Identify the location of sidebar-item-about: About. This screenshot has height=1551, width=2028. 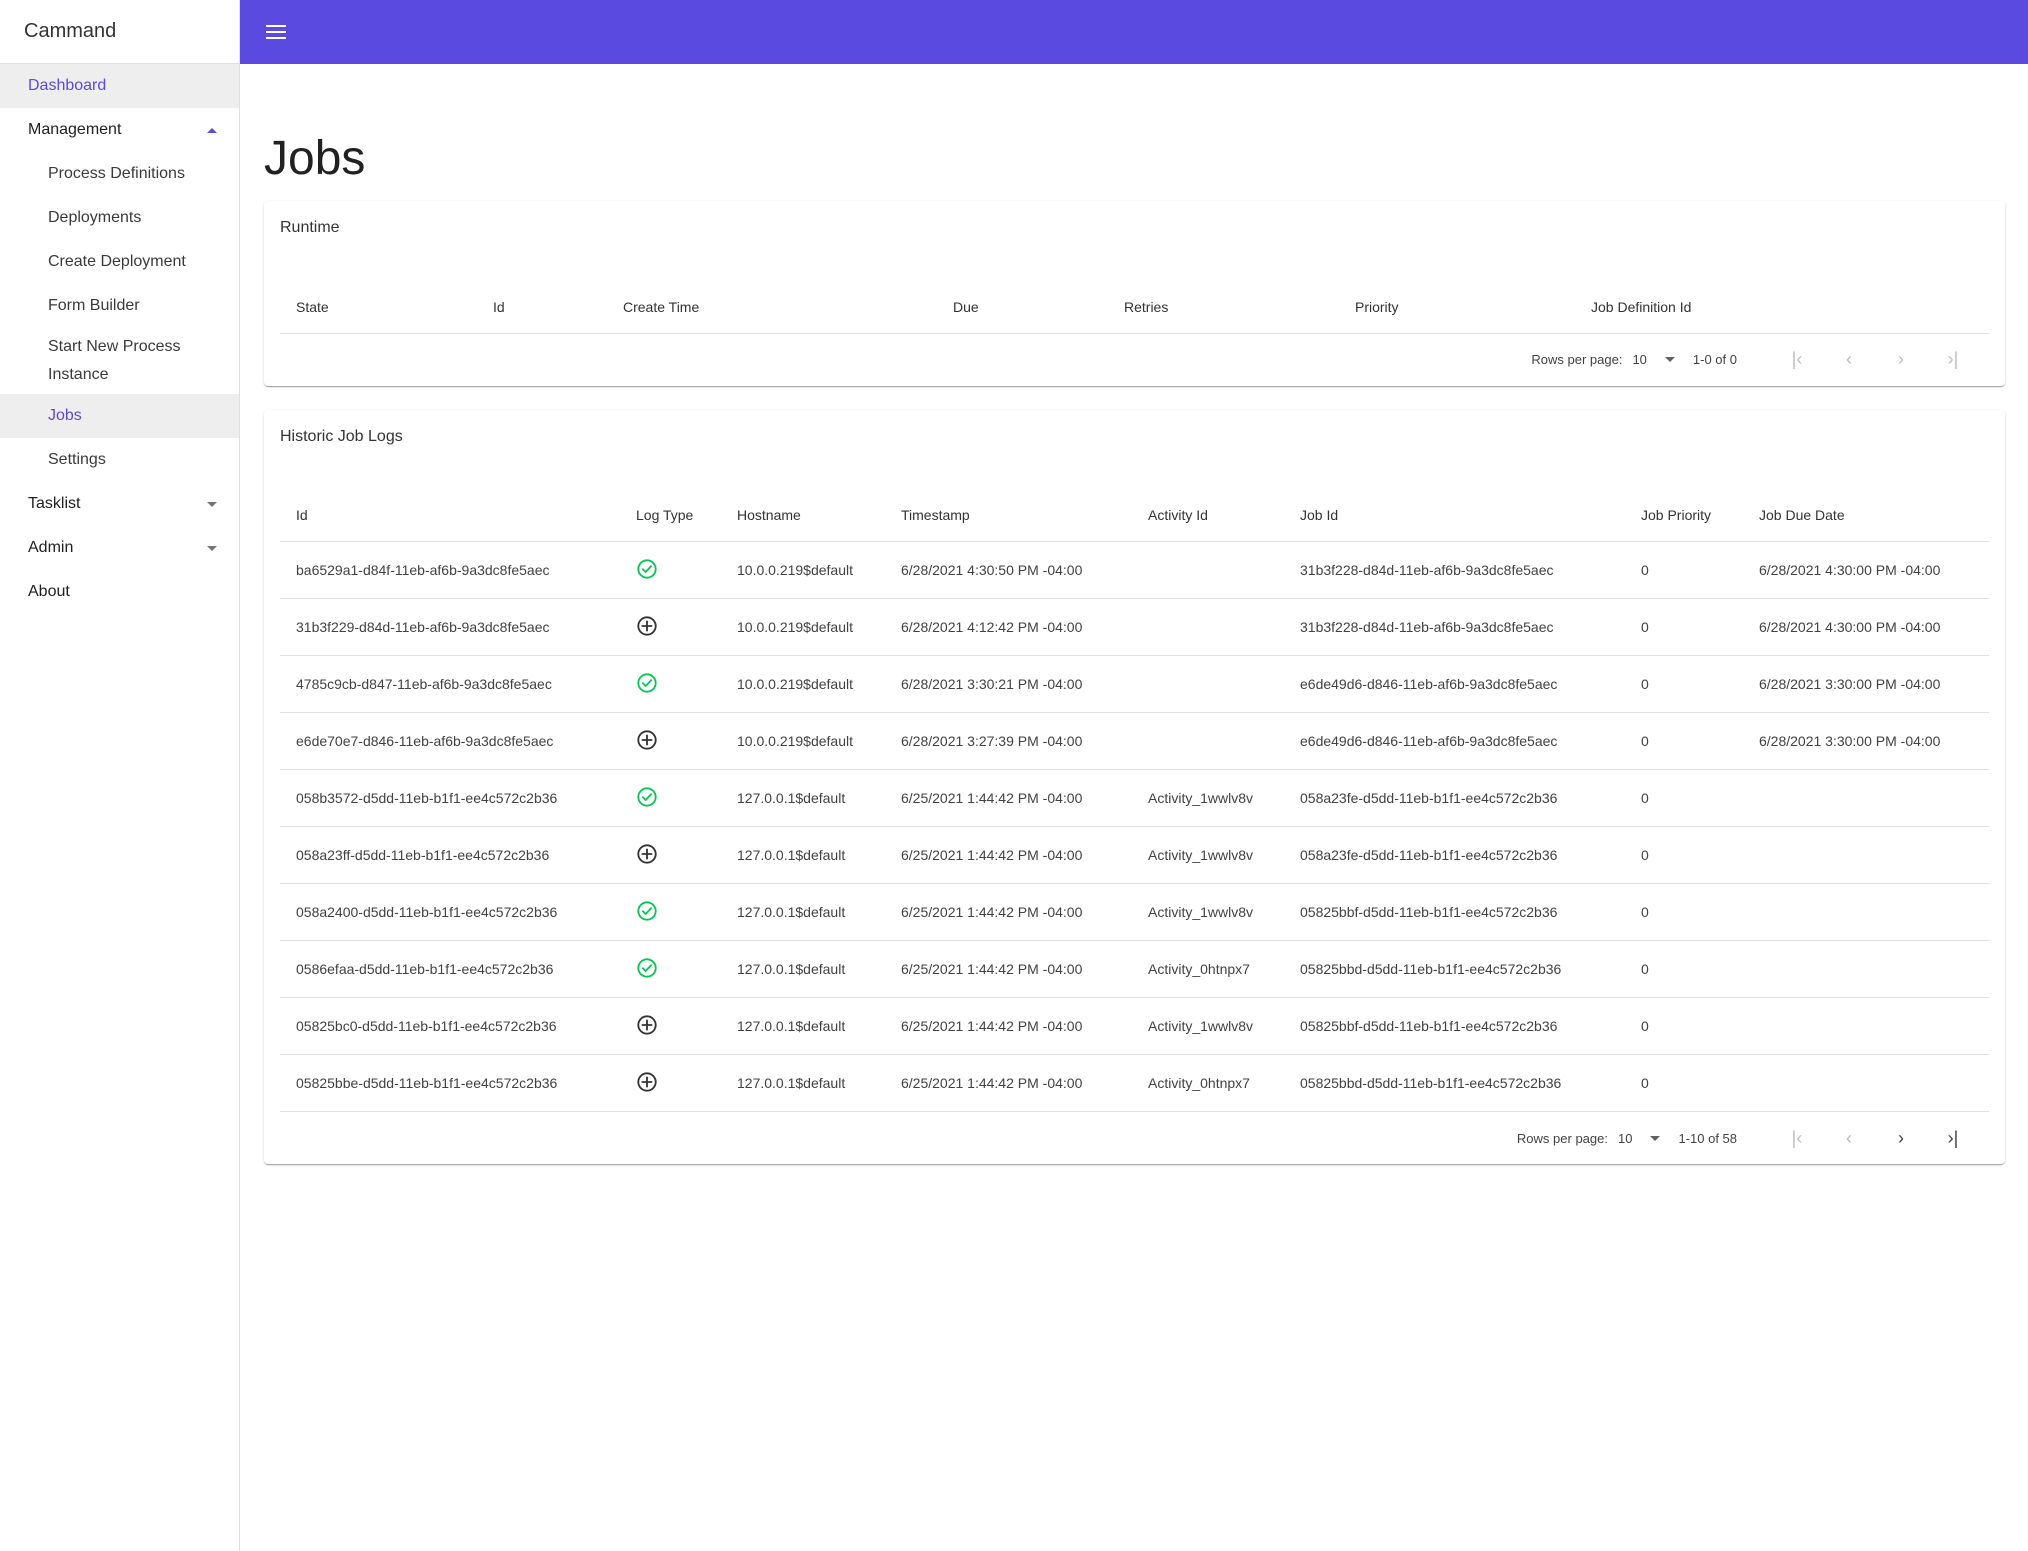
(119, 592).